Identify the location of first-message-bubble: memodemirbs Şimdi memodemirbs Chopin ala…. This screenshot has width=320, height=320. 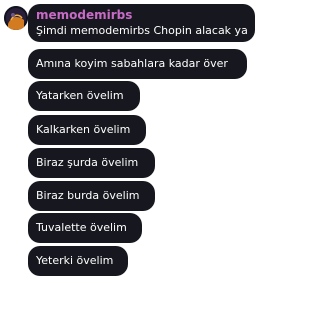
(141, 23).